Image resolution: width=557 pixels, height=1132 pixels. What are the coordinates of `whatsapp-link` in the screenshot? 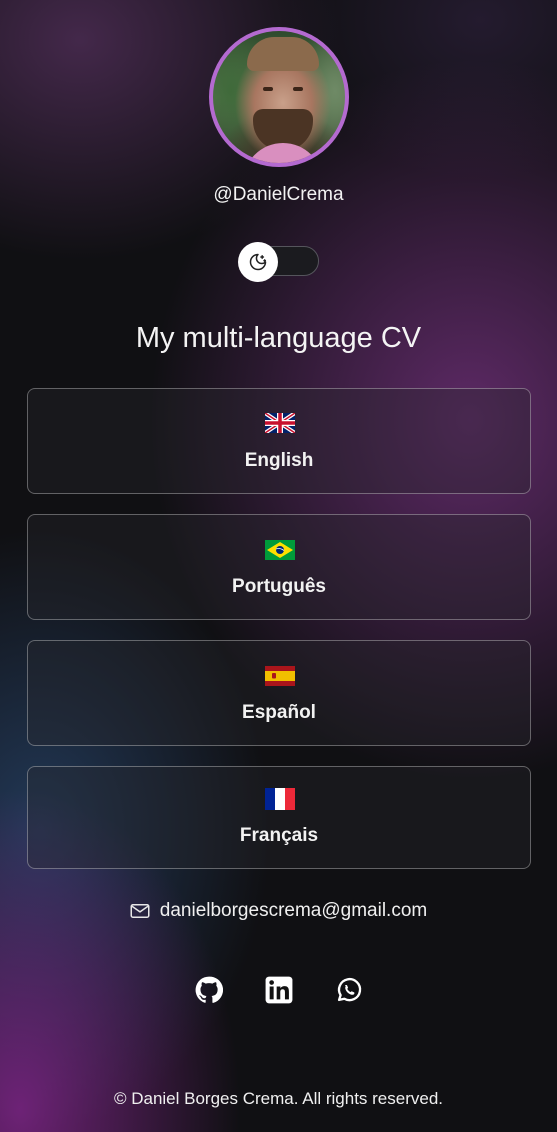 It's located at (349, 990).